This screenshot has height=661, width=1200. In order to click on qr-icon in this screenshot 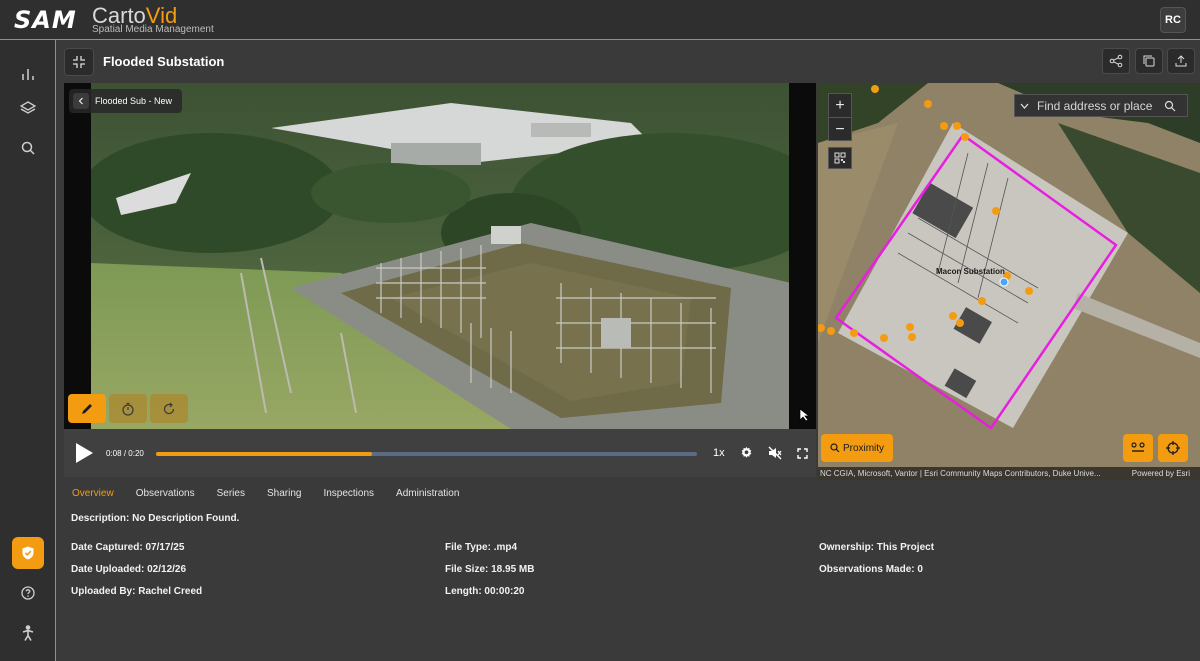, I will do `click(840, 158)`.